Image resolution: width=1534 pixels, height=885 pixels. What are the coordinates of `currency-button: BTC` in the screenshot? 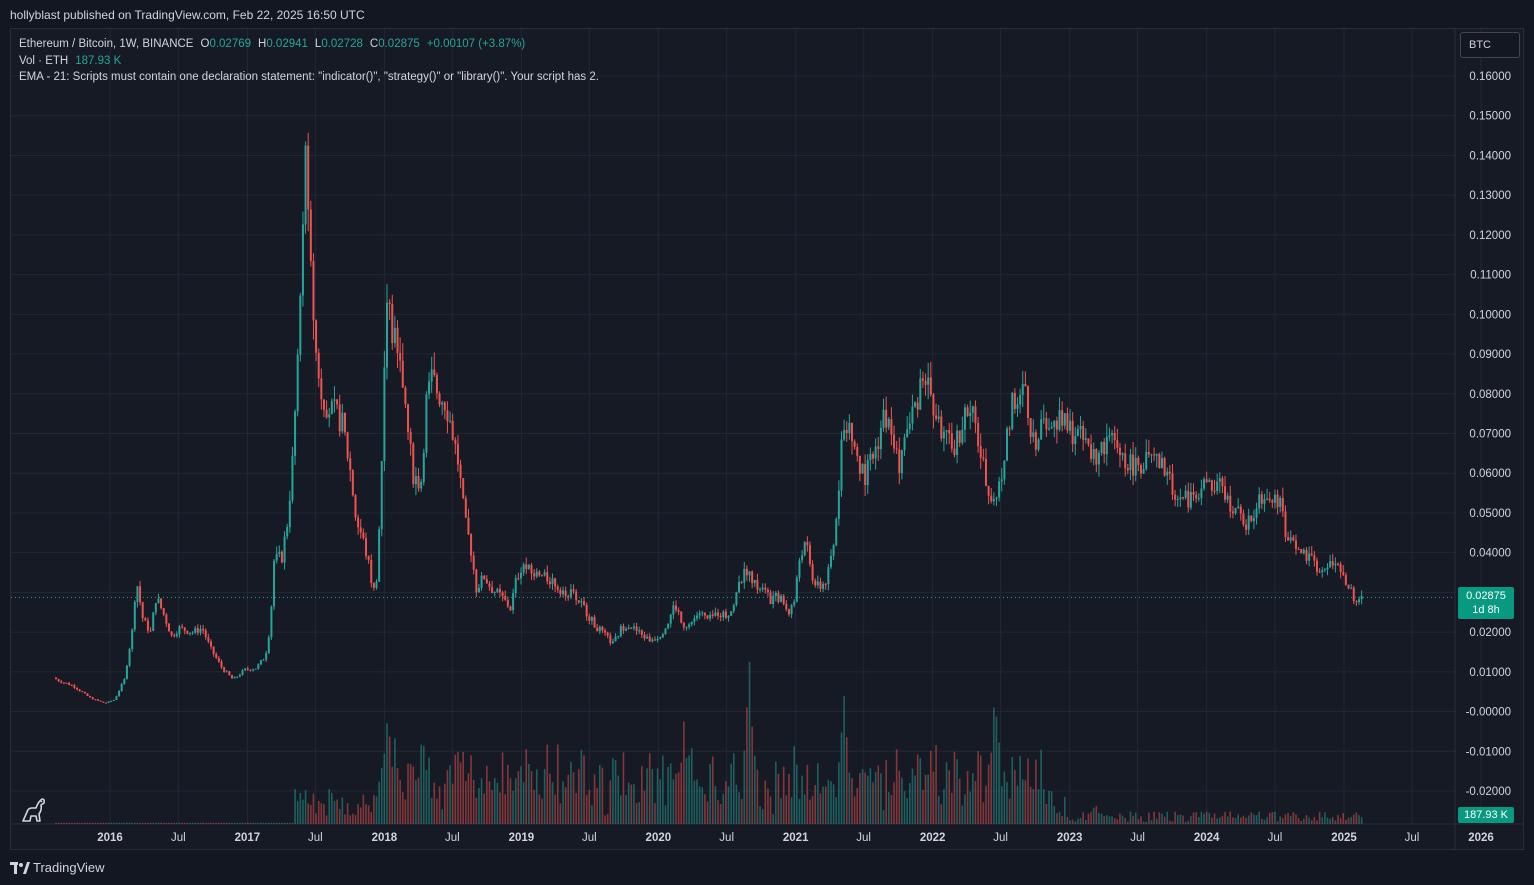 It's located at (1490, 45).